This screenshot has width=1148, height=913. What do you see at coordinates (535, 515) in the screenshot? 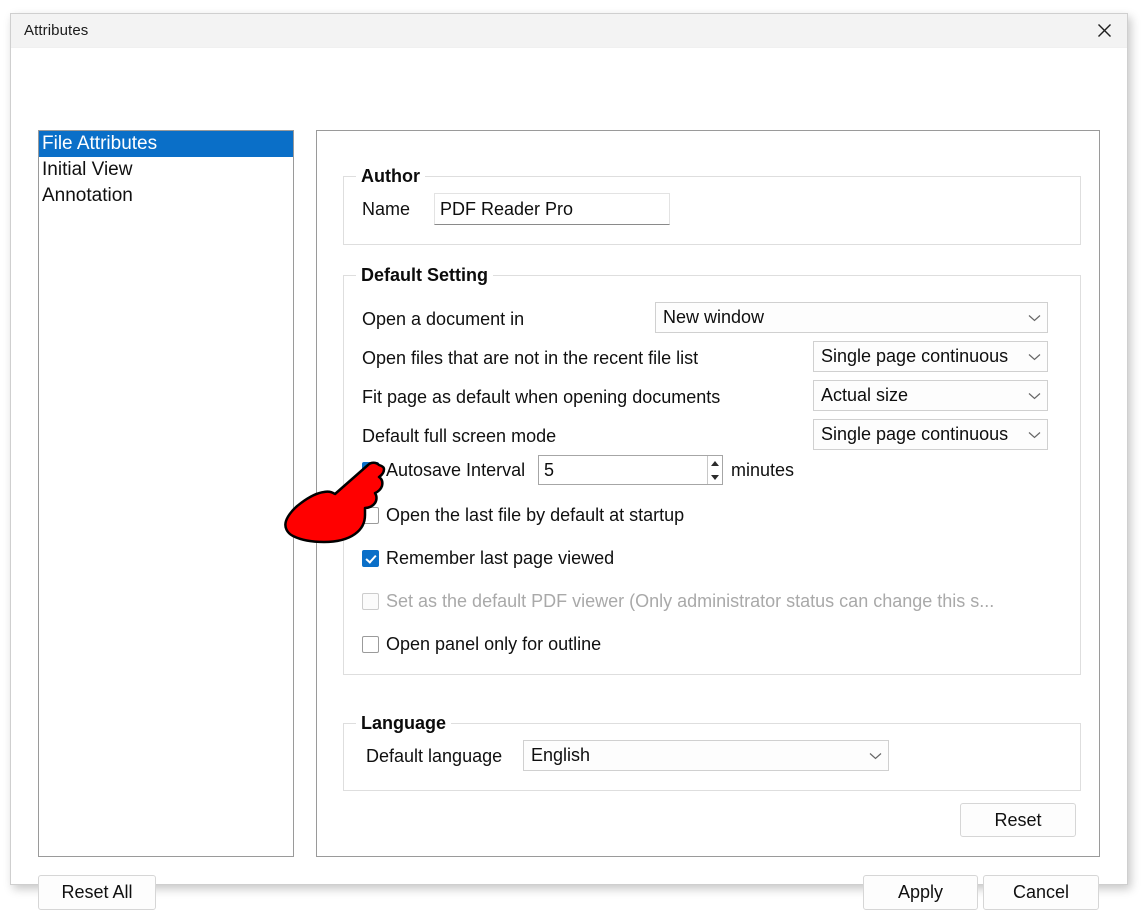
I see `open-last-file-label: Open the last file by default at startup` at bounding box center [535, 515].